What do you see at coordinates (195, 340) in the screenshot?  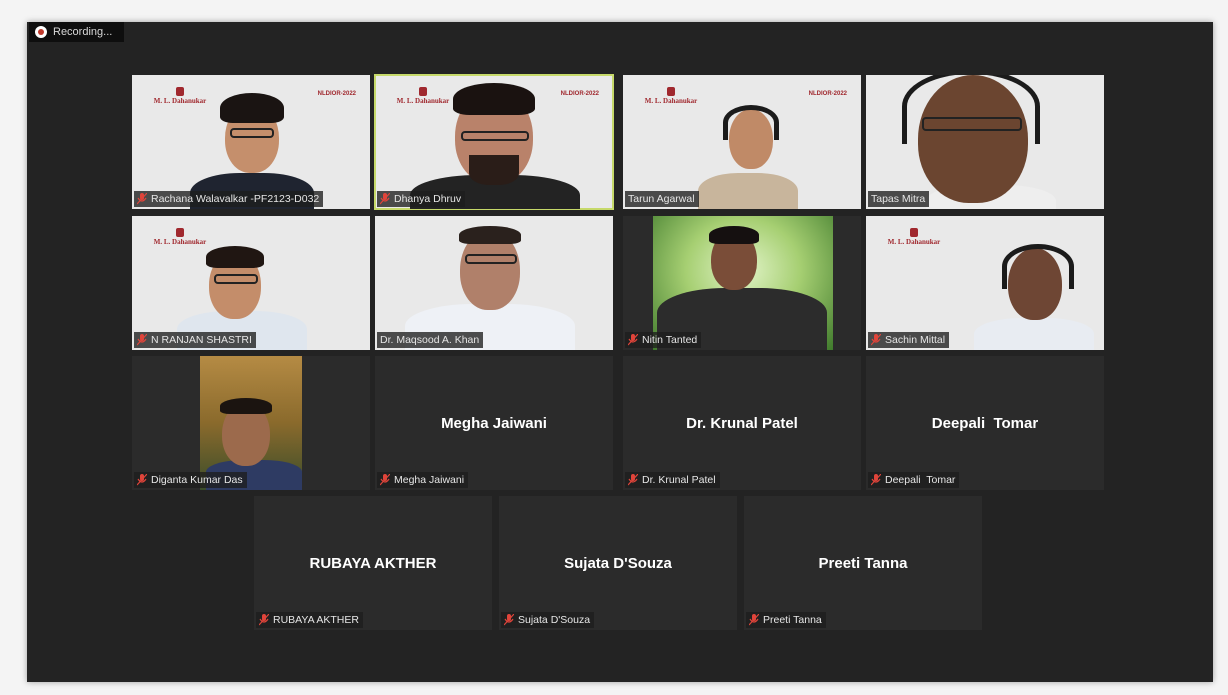 I see `participant-name-tag: N RANJAN SHASTRI` at bounding box center [195, 340].